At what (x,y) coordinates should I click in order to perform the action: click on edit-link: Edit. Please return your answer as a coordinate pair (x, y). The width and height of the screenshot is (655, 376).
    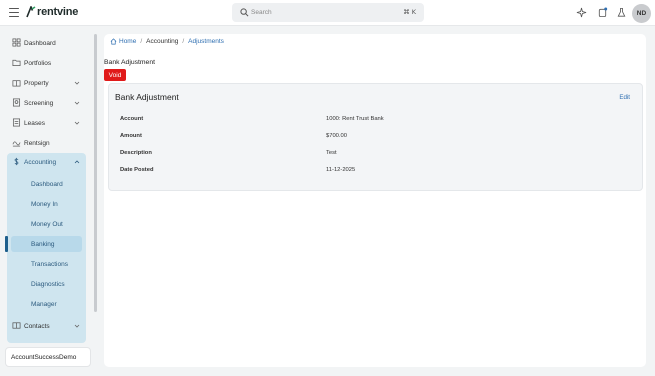
    Looking at the image, I should click on (624, 97).